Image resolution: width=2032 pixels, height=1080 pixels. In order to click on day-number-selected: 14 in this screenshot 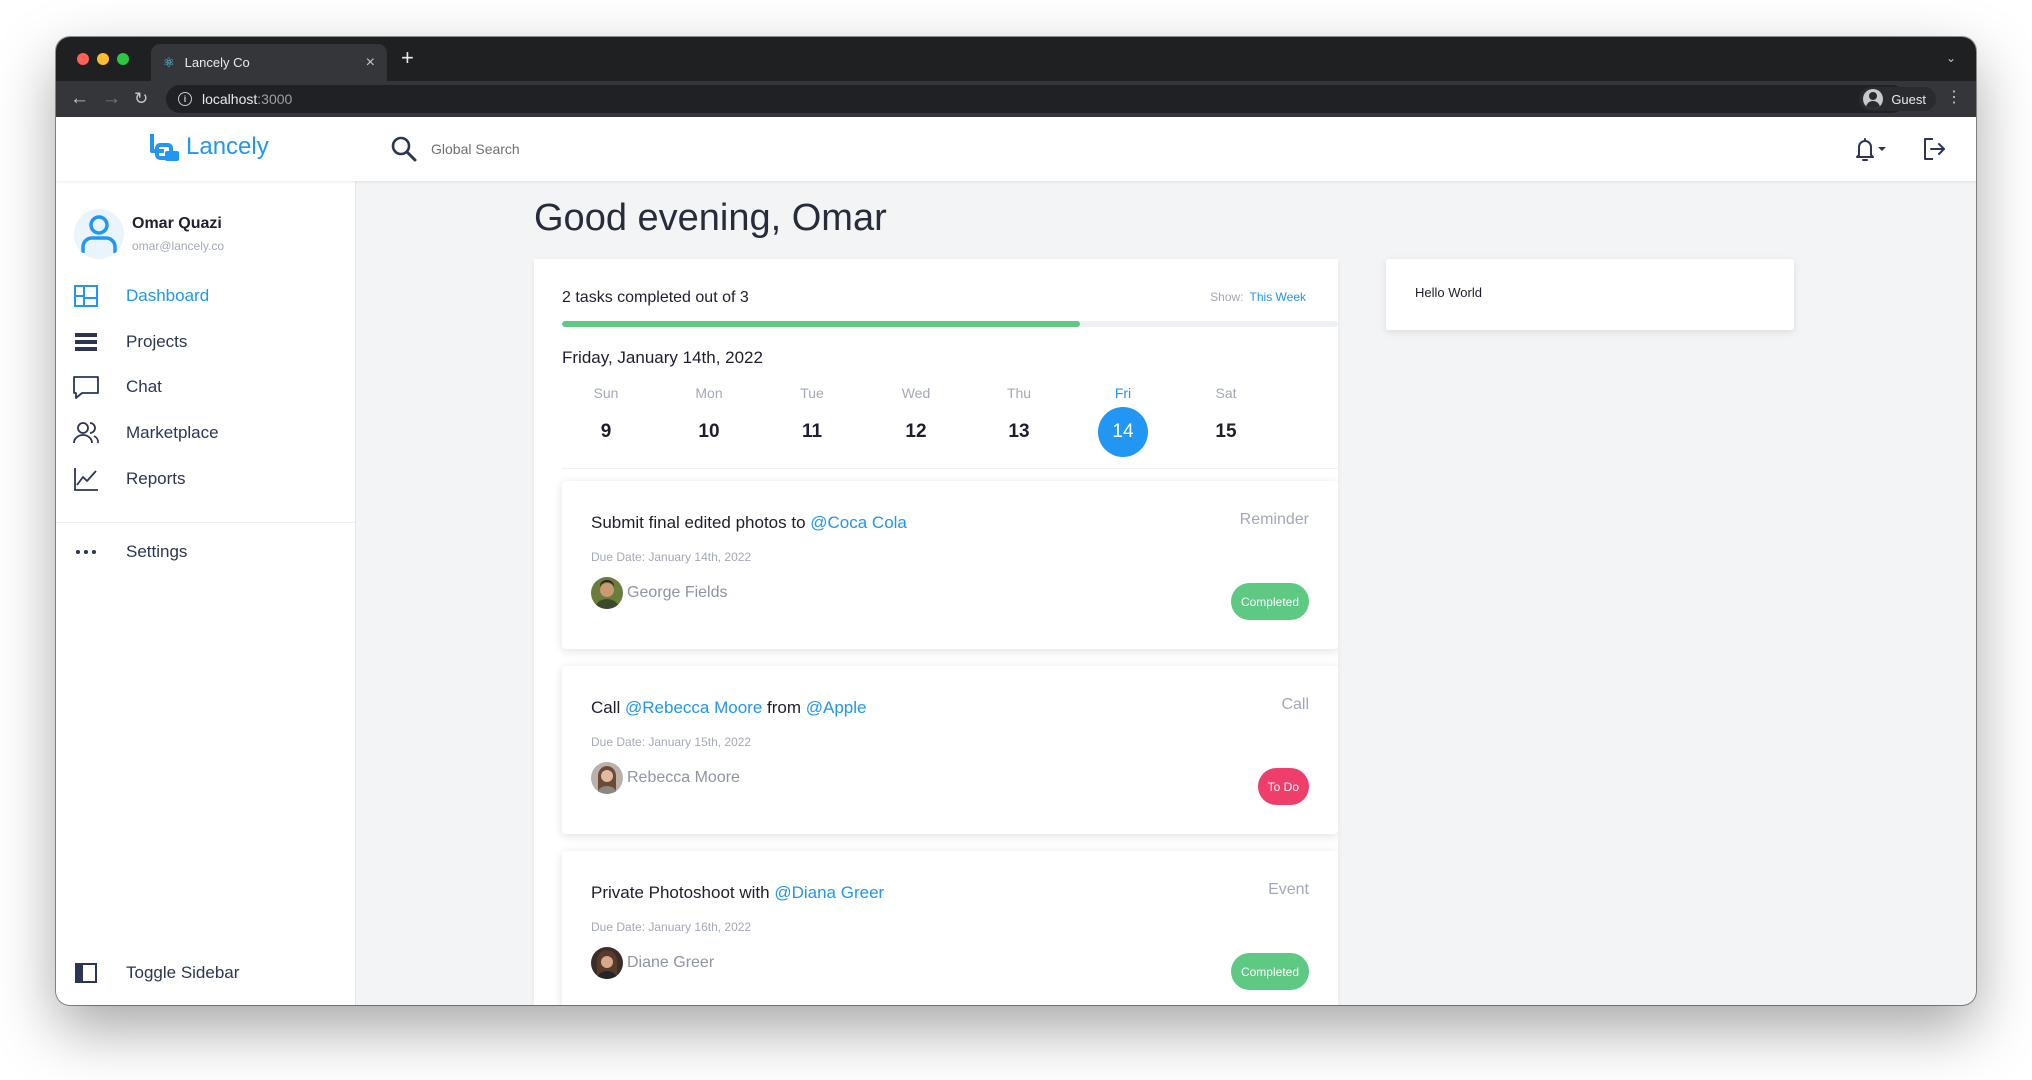, I will do `click(1123, 432)`.